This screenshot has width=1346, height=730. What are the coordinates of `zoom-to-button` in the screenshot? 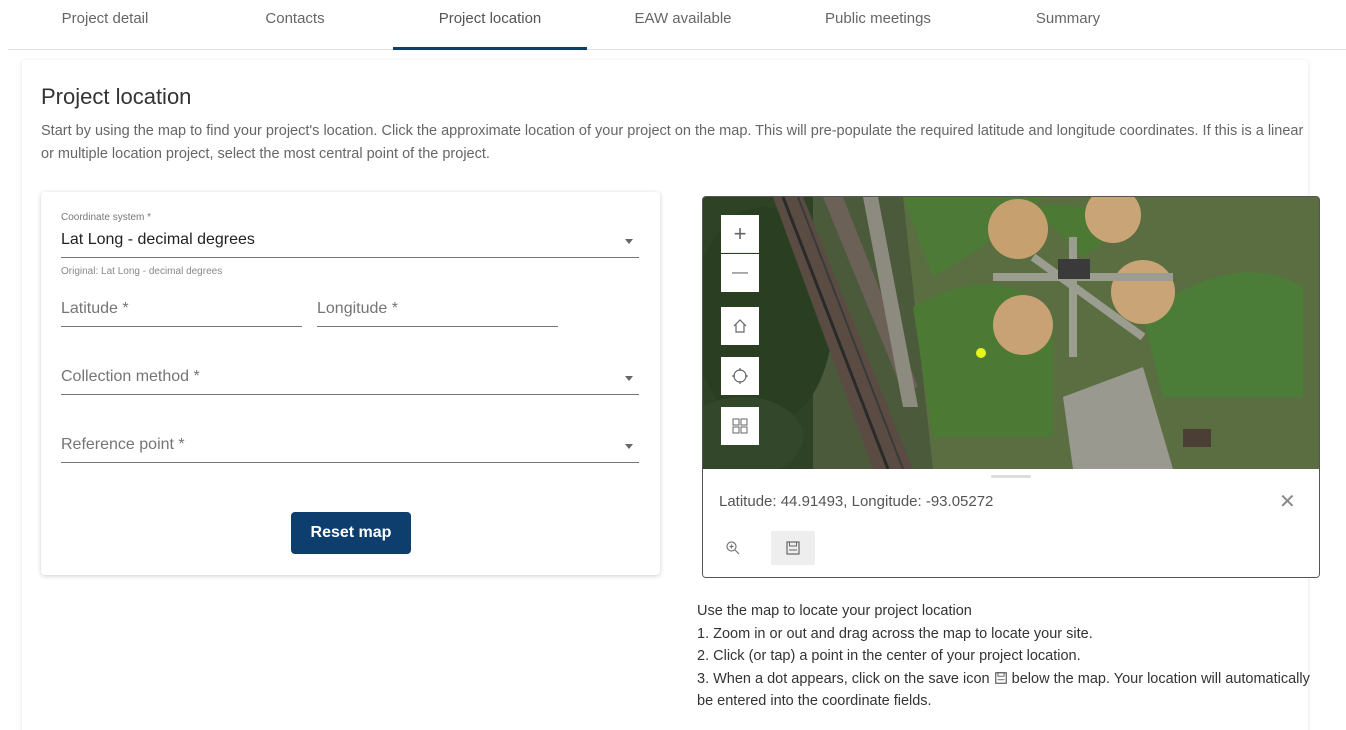 It's located at (733, 548).